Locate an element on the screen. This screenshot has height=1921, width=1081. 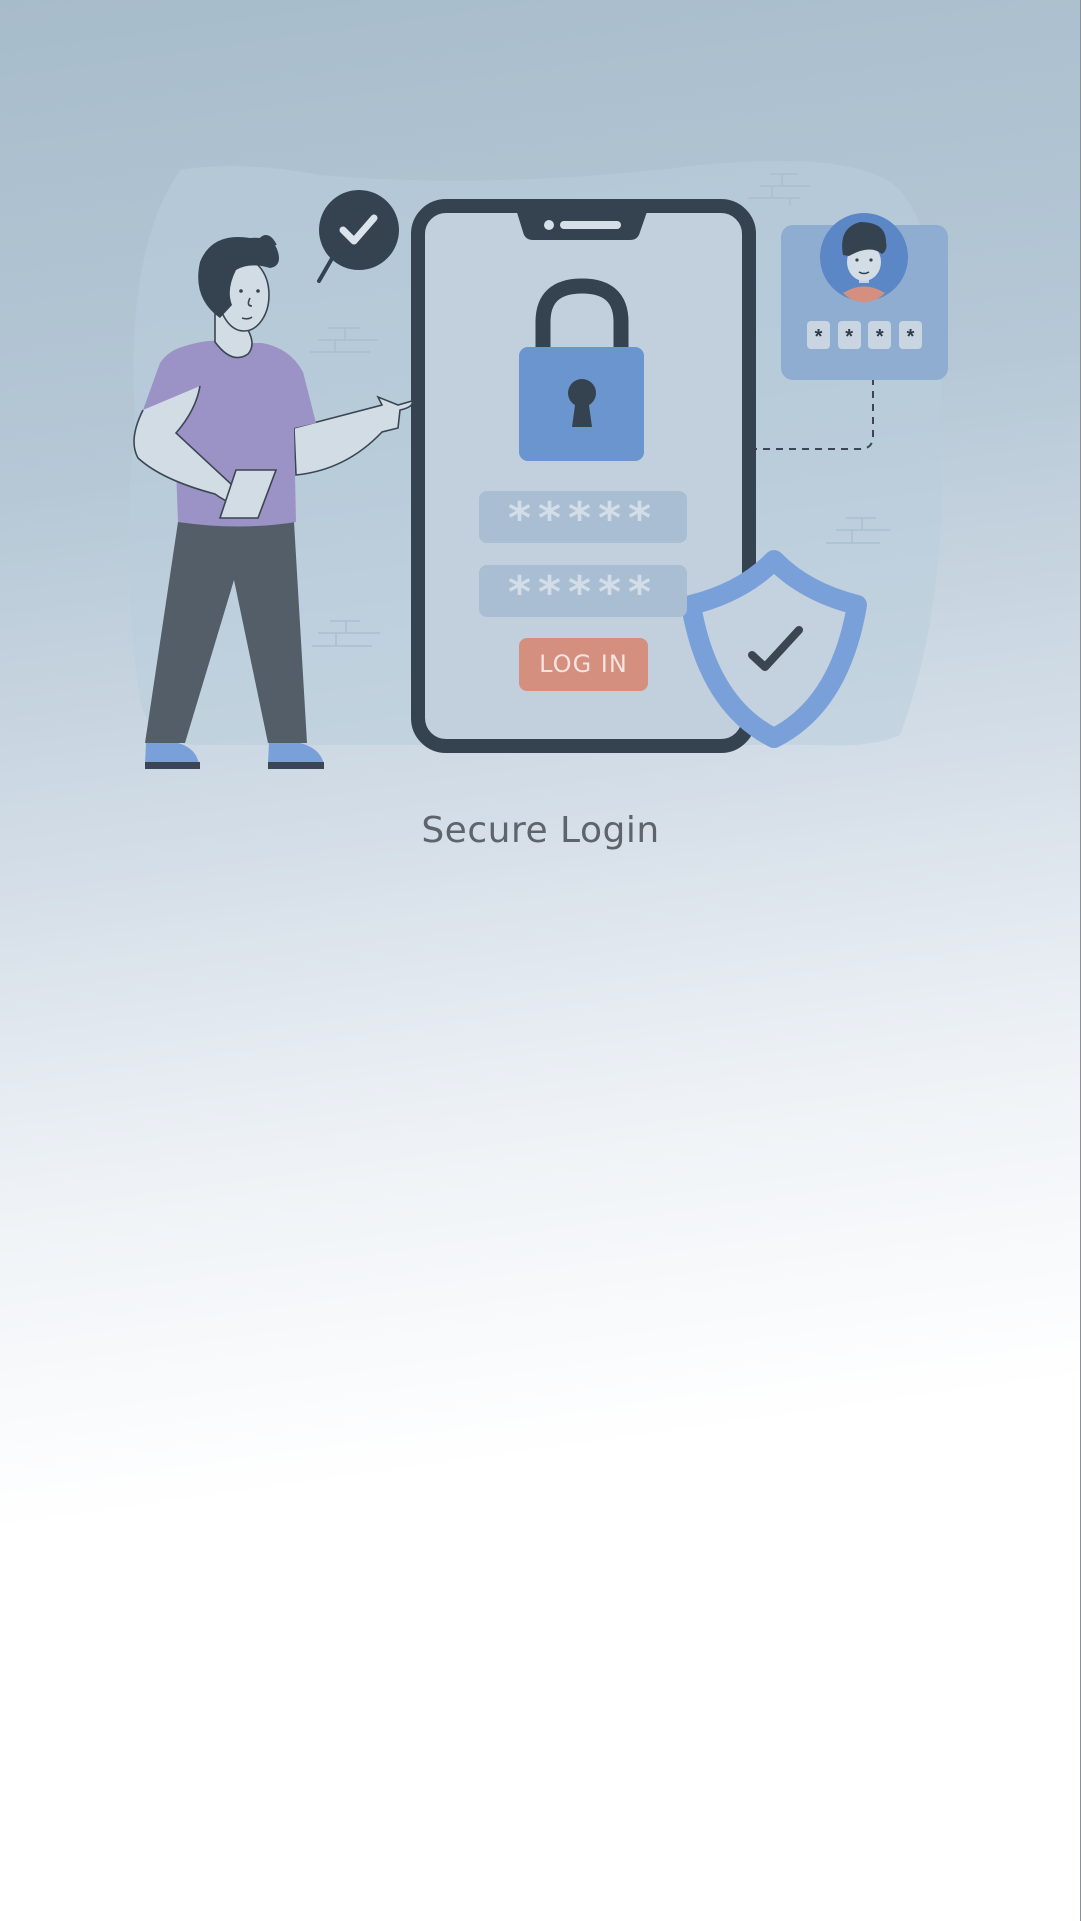
password-mask-2: ***** is located at coordinates (583, 592).